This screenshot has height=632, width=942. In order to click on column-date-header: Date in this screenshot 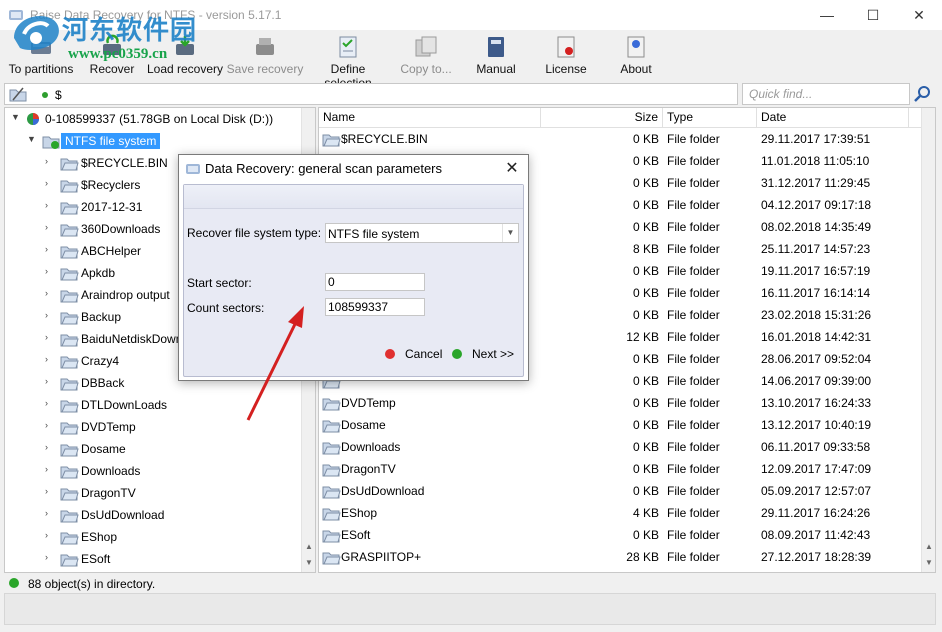, I will do `click(833, 118)`.